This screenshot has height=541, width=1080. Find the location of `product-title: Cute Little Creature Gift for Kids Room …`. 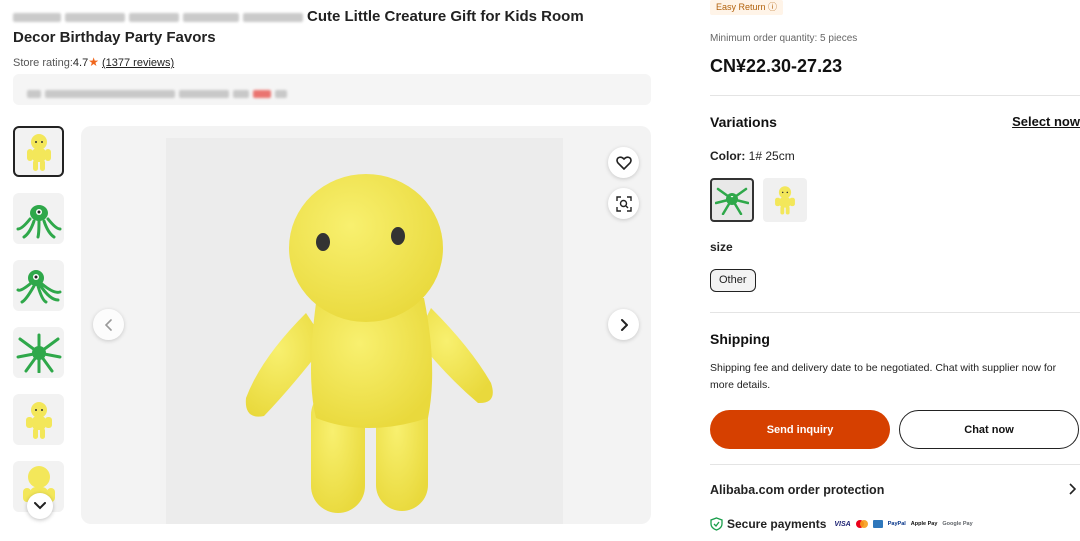

product-title: Cute Little Creature Gift for Kids Room … is located at coordinates (333, 27).